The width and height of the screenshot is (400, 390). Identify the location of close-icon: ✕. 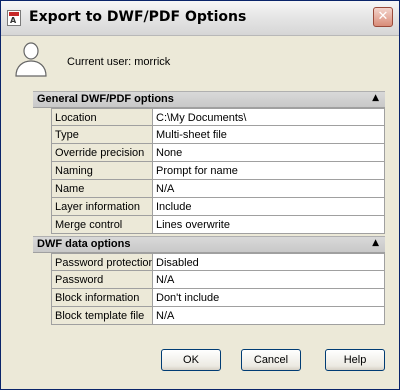
(383, 16).